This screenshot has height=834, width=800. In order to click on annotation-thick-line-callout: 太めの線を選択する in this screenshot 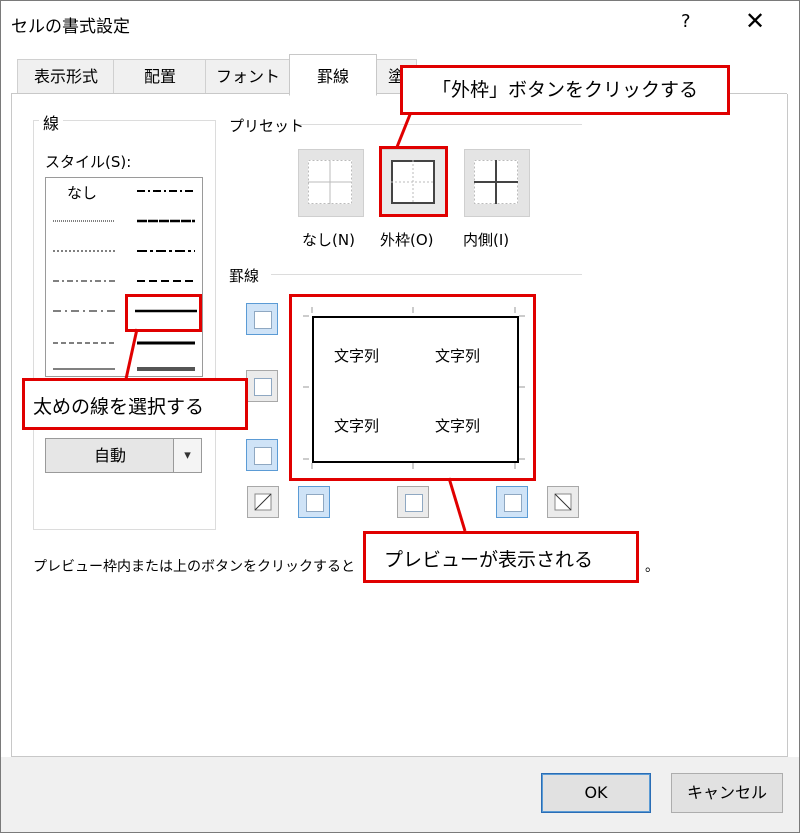, I will do `click(135, 404)`.